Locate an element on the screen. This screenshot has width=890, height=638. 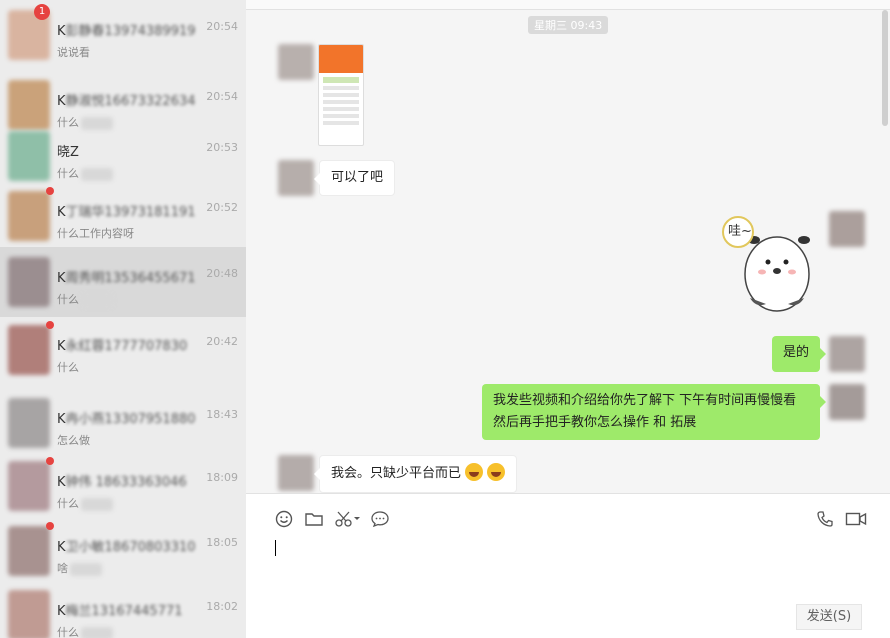
conversation-name: K卫小敏18670803310 is located at coordinates (126, 547).